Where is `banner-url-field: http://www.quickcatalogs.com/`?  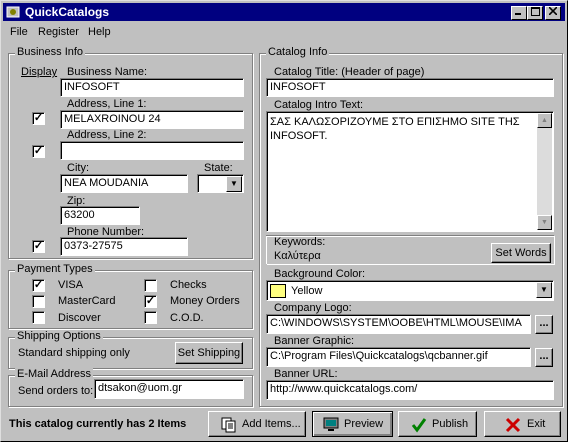 banner-url-field: http://www.quickcatalogs.com/ is located at coordinates (410, 390).